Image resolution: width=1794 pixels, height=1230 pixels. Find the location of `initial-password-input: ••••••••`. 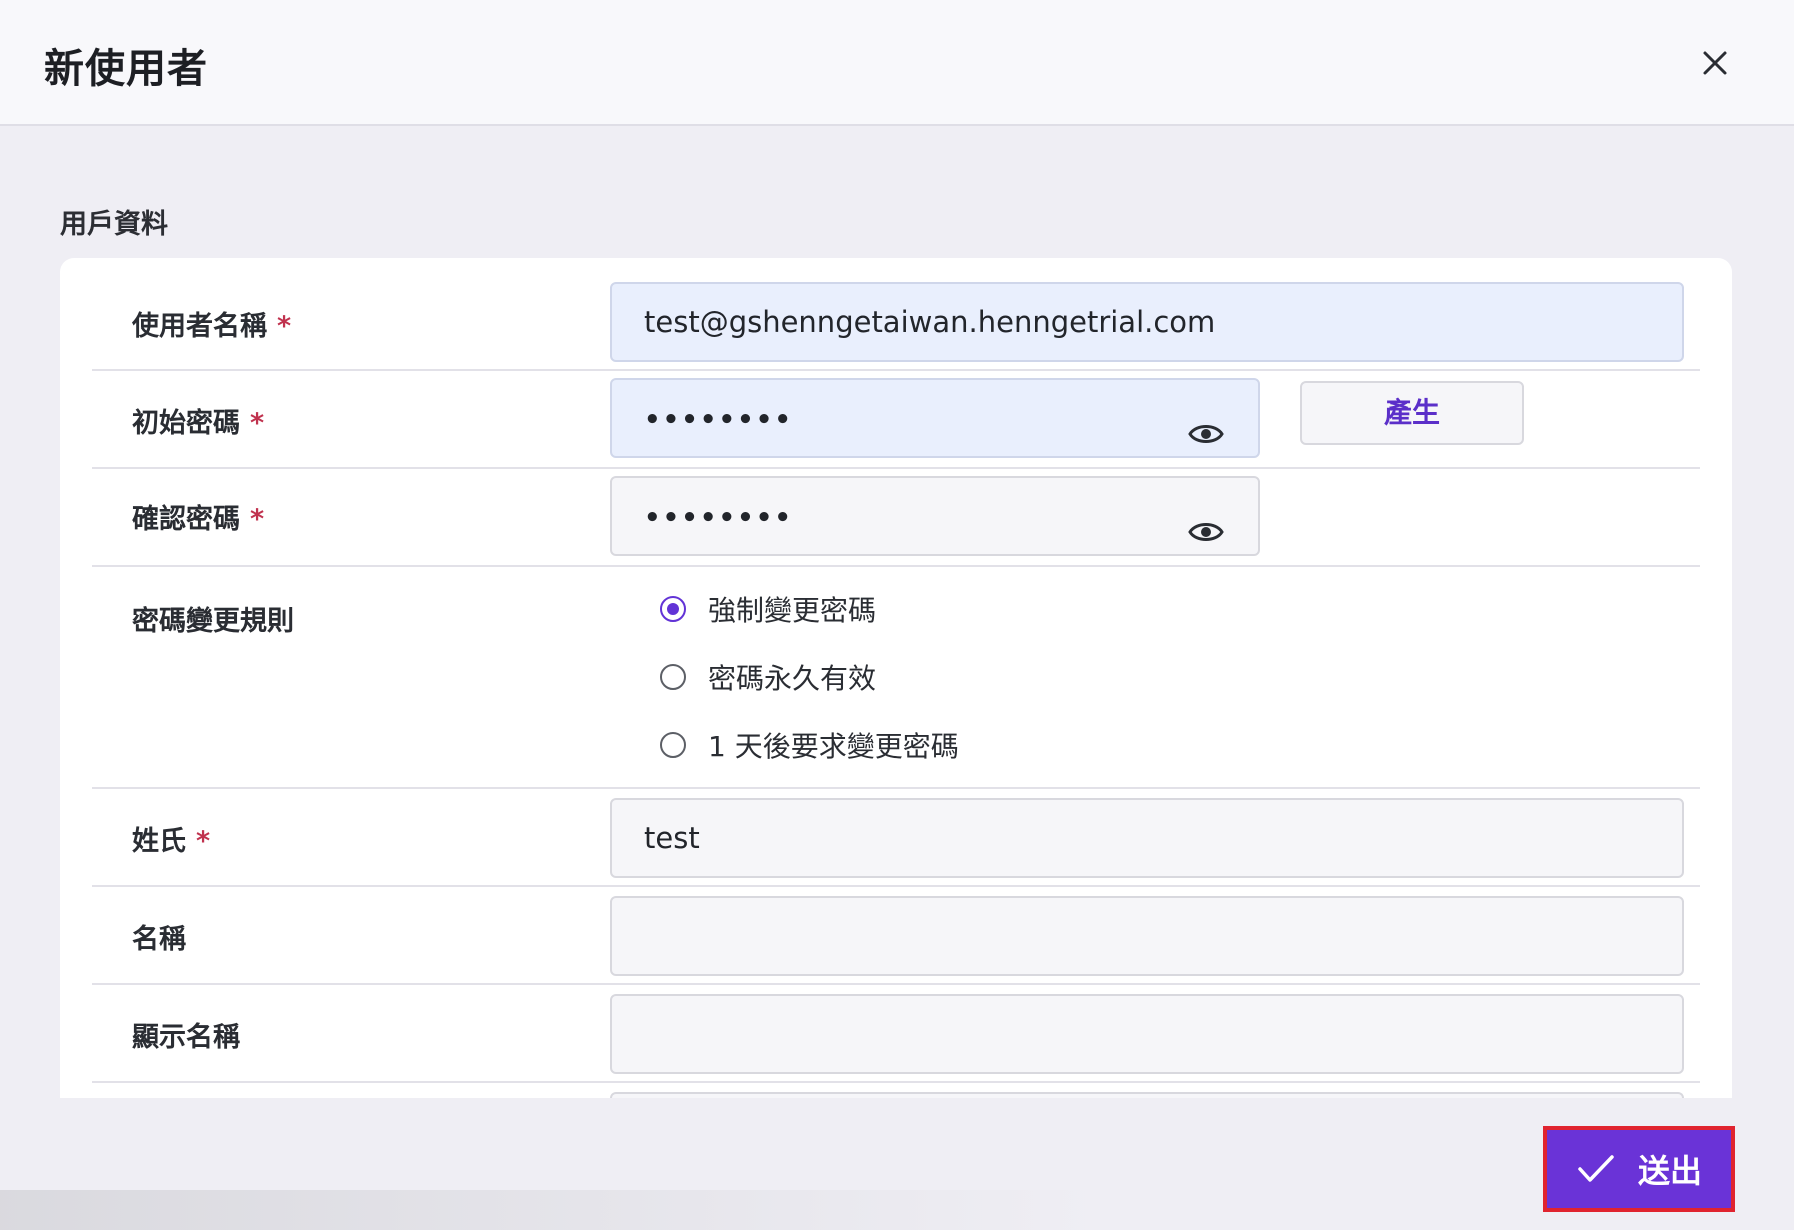

initial-password-input: •••••••• is located at coordinates (935, 418).